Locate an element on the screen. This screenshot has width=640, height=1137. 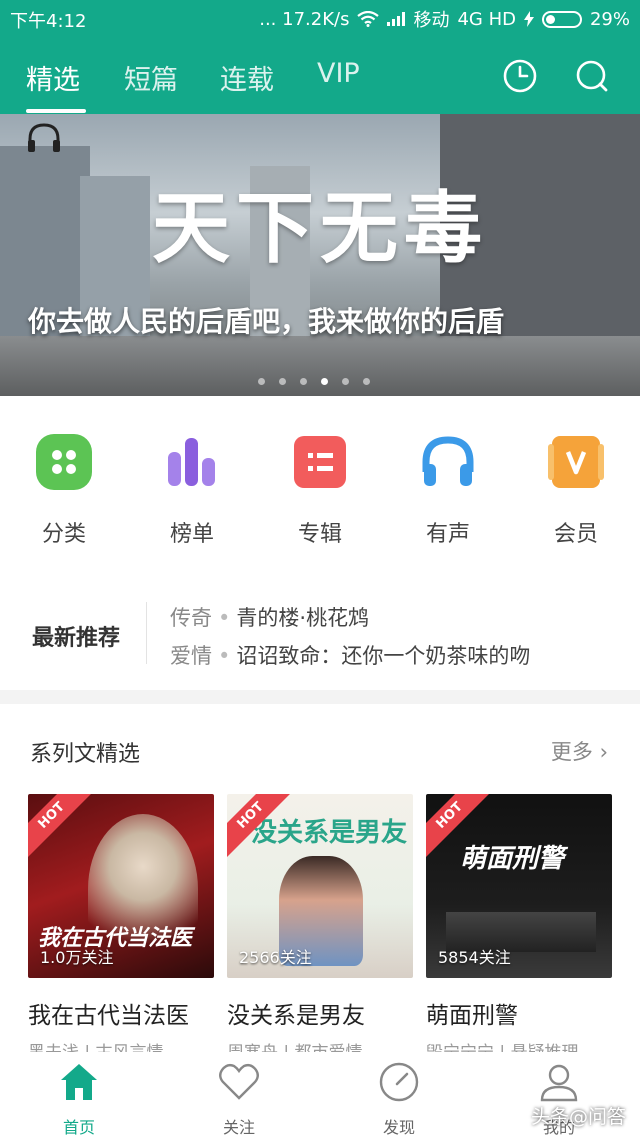
latest-item: 传奇 • 青的楼·桃花鸩 is located at coordinates (269, 617).